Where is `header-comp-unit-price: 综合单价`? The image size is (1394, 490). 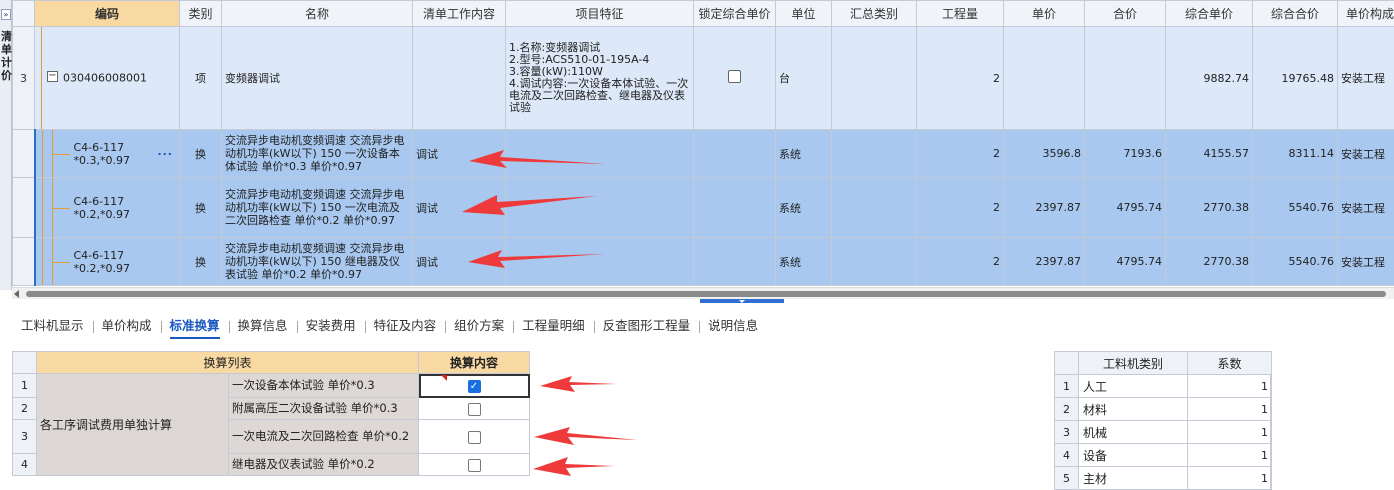
header-comp-unit-price: 综合单价 is located at coordinates (1209, 13).